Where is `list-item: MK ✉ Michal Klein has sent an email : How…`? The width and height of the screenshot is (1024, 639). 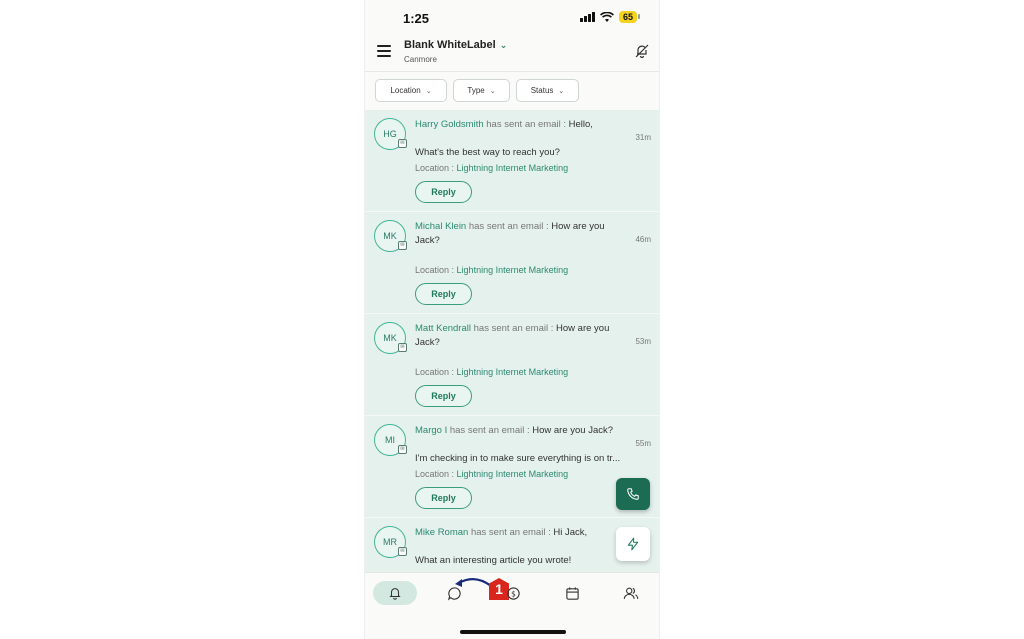
list-item: MK ✉ Michal Klein has sent an email : How… is located at coordinates (512, 263).